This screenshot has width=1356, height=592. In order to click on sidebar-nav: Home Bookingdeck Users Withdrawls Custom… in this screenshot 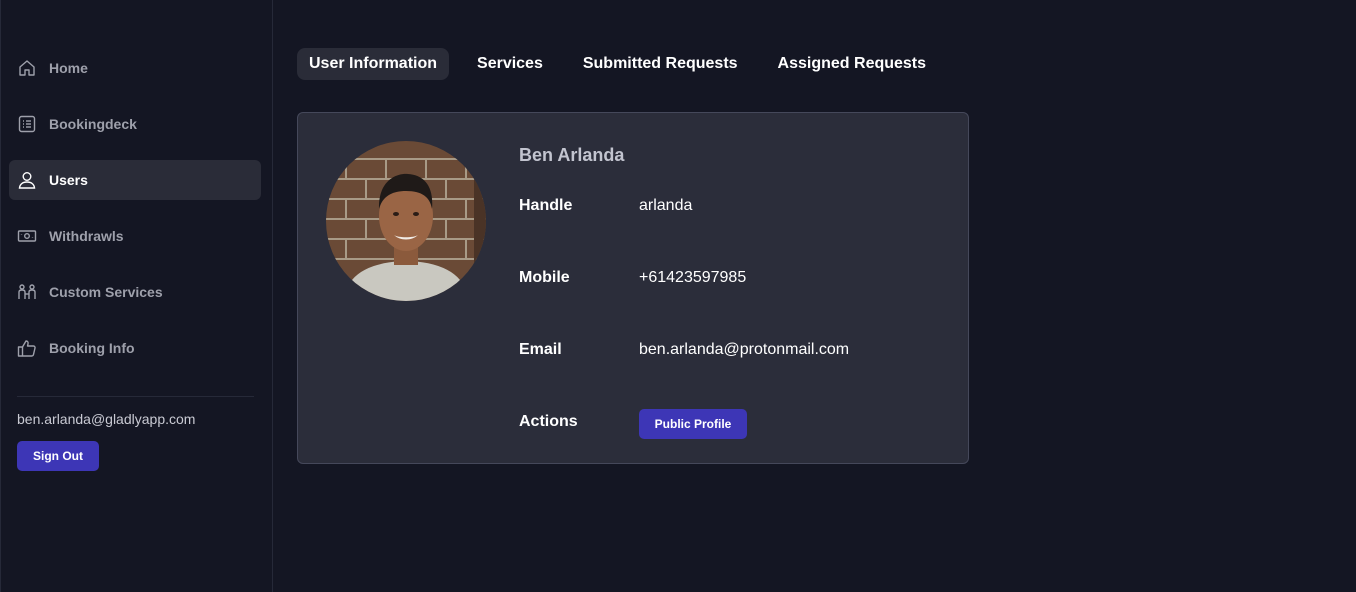, I will do `click(135, 216)`.